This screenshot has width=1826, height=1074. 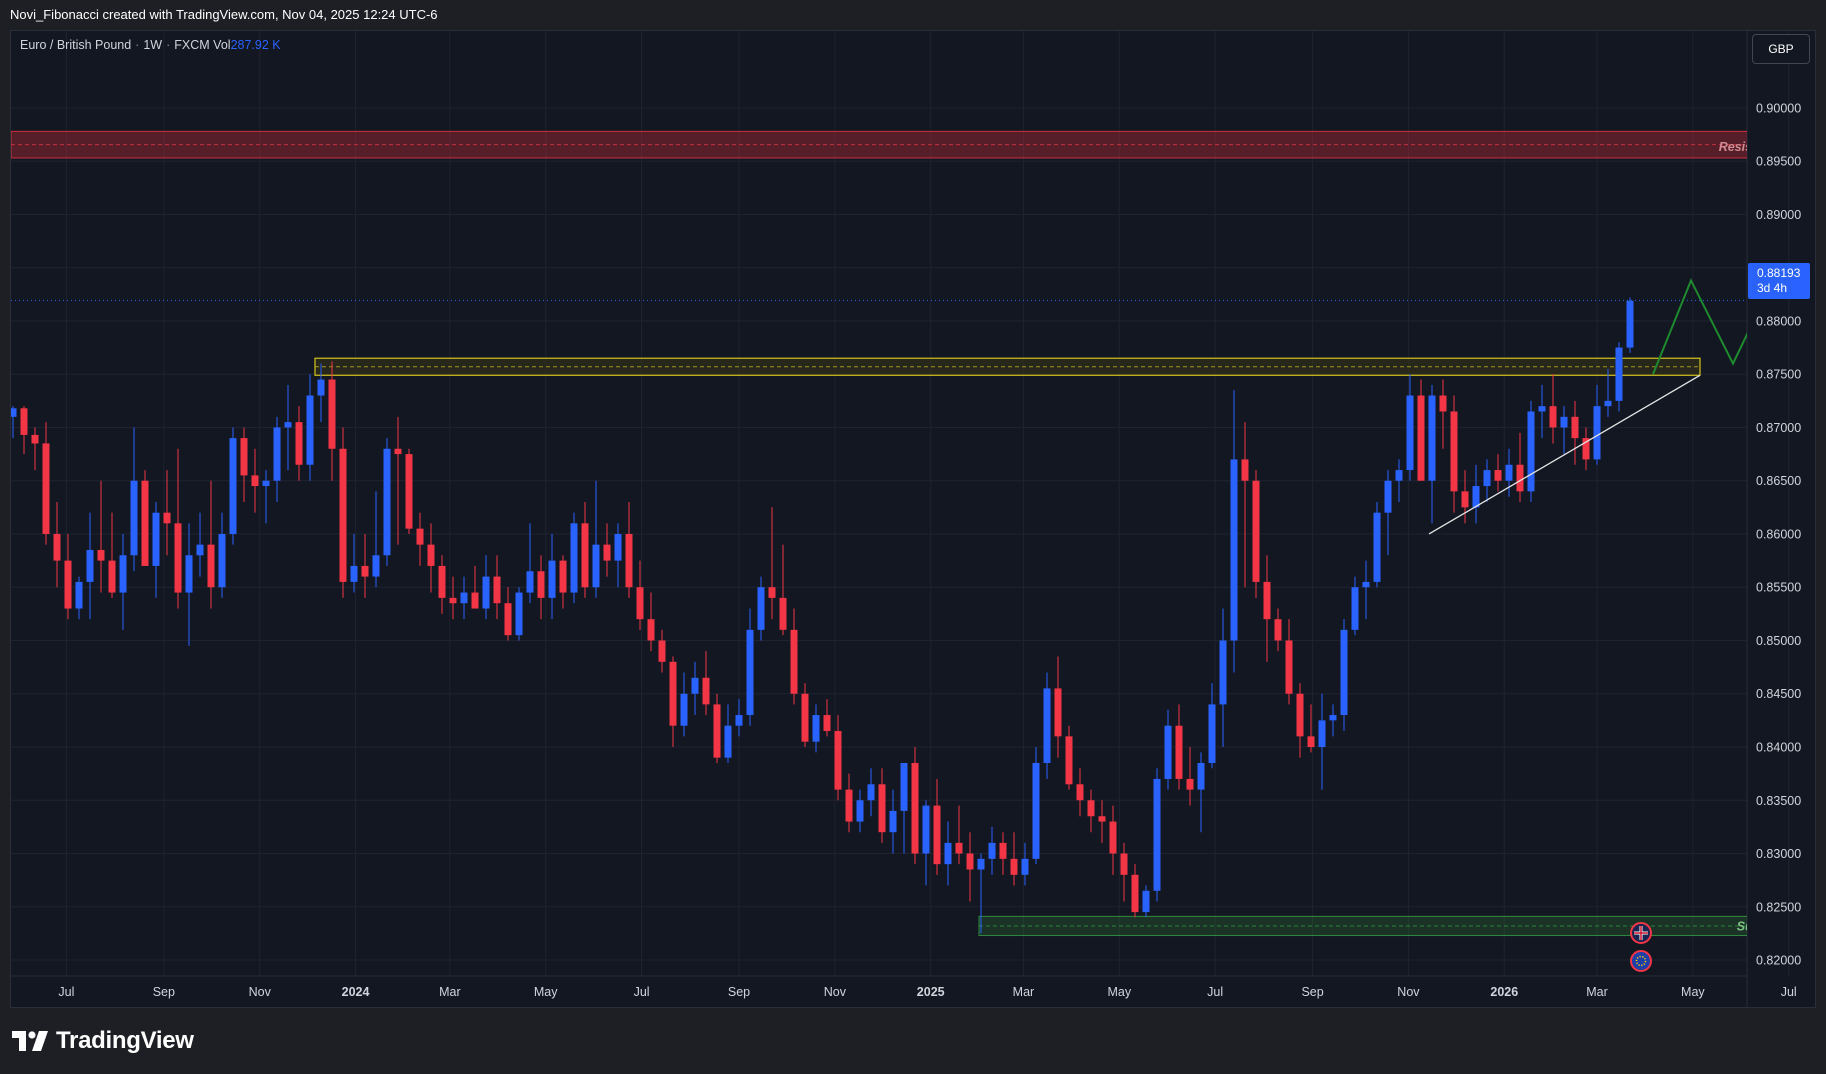 I want to click on support-label: Support, so click(x=1761, y=927).